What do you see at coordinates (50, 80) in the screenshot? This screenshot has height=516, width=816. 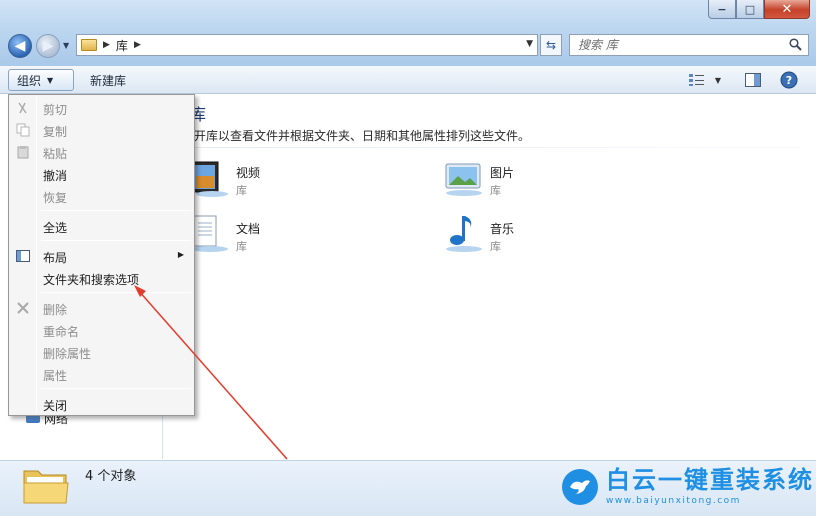 I see `chevron-down-icon: ▼` at bounding box center [50, 80].